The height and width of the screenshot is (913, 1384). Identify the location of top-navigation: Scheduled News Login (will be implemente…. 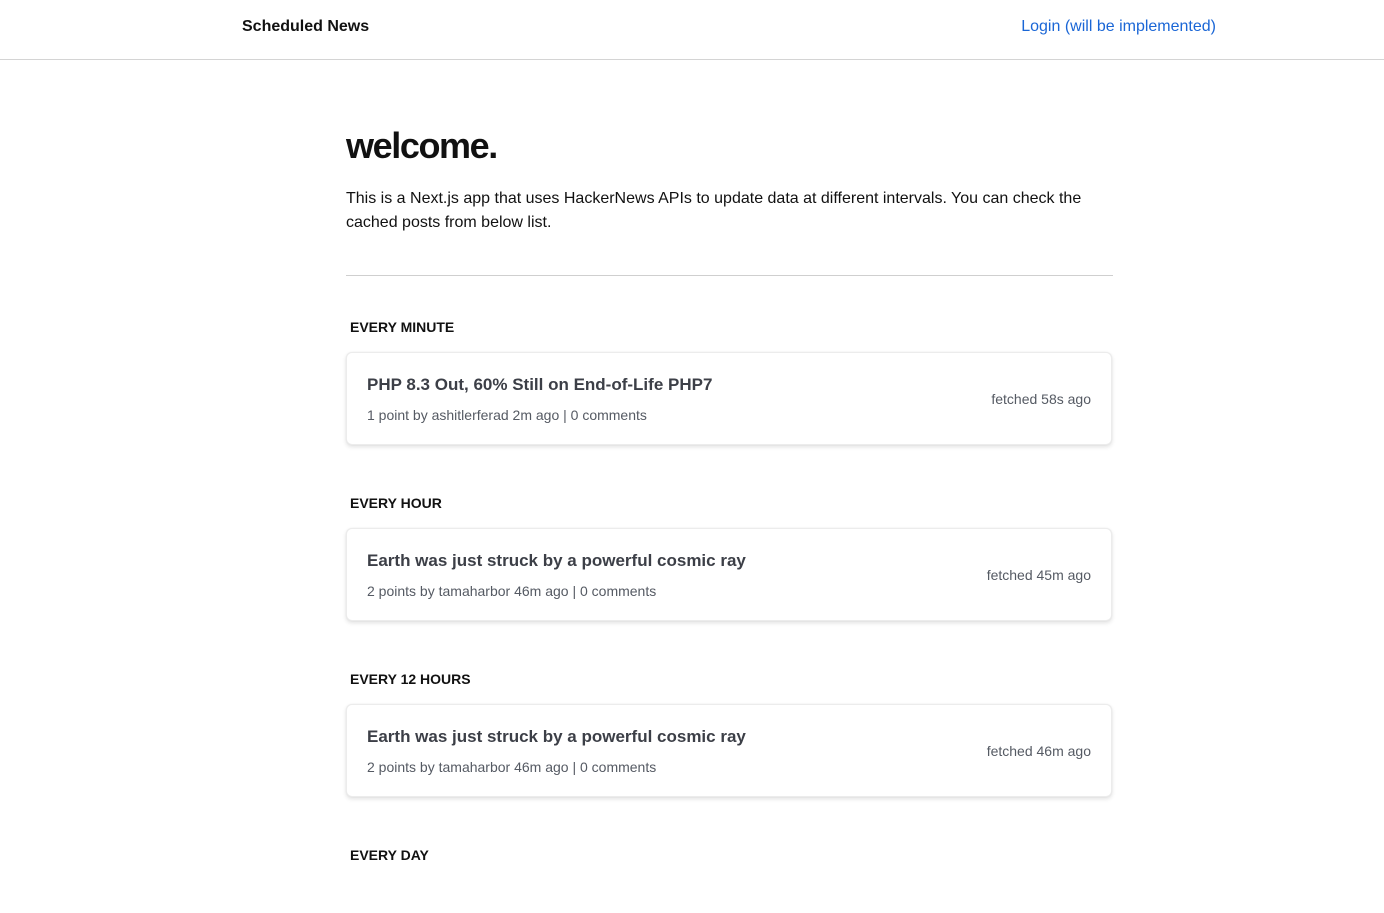
(692, 30).